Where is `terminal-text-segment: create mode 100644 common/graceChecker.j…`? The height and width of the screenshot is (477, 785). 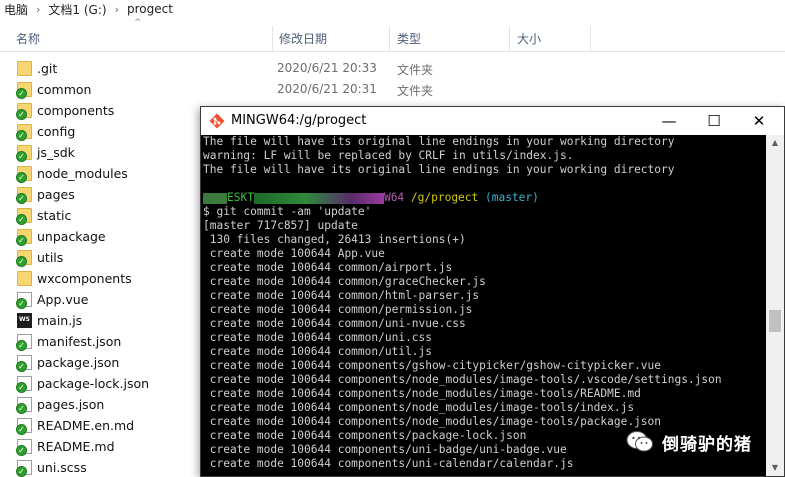
terminal-text-segment: create mode 100644 common/graceChecker.j… is located at coordinates (344, 281).